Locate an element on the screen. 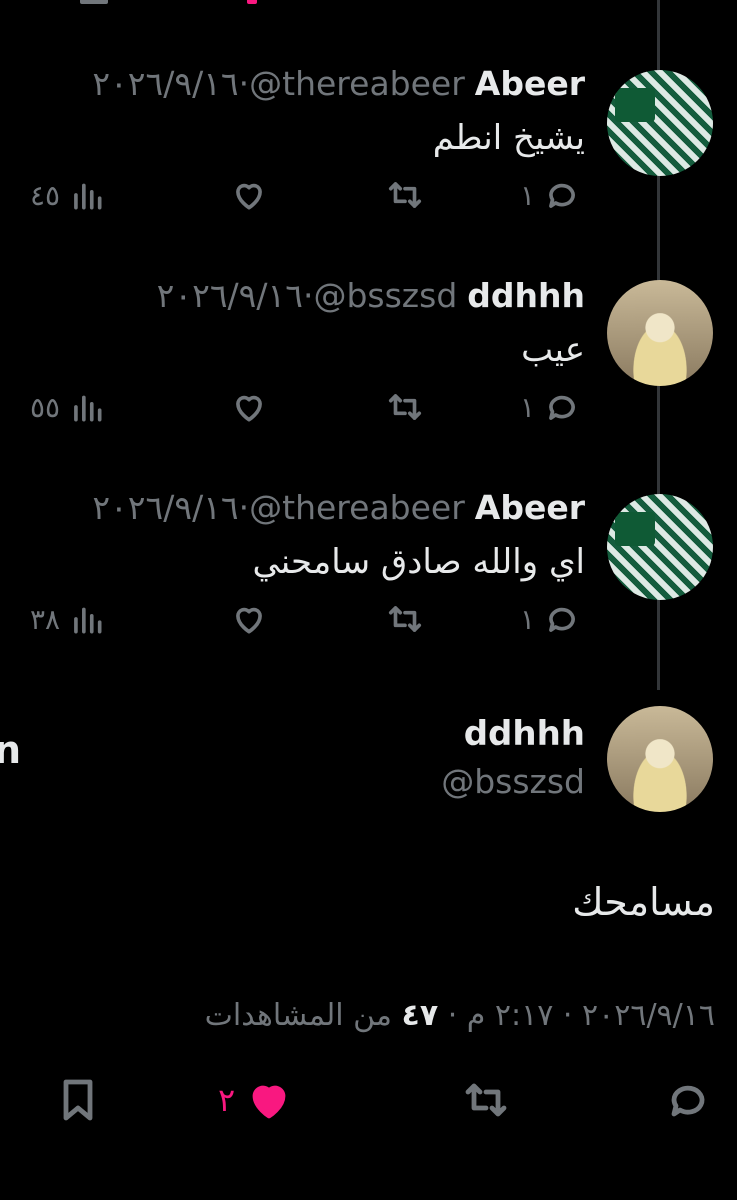 This screenshot has width=737, height=1200. main-avatar is located at coordinates (660, 759).